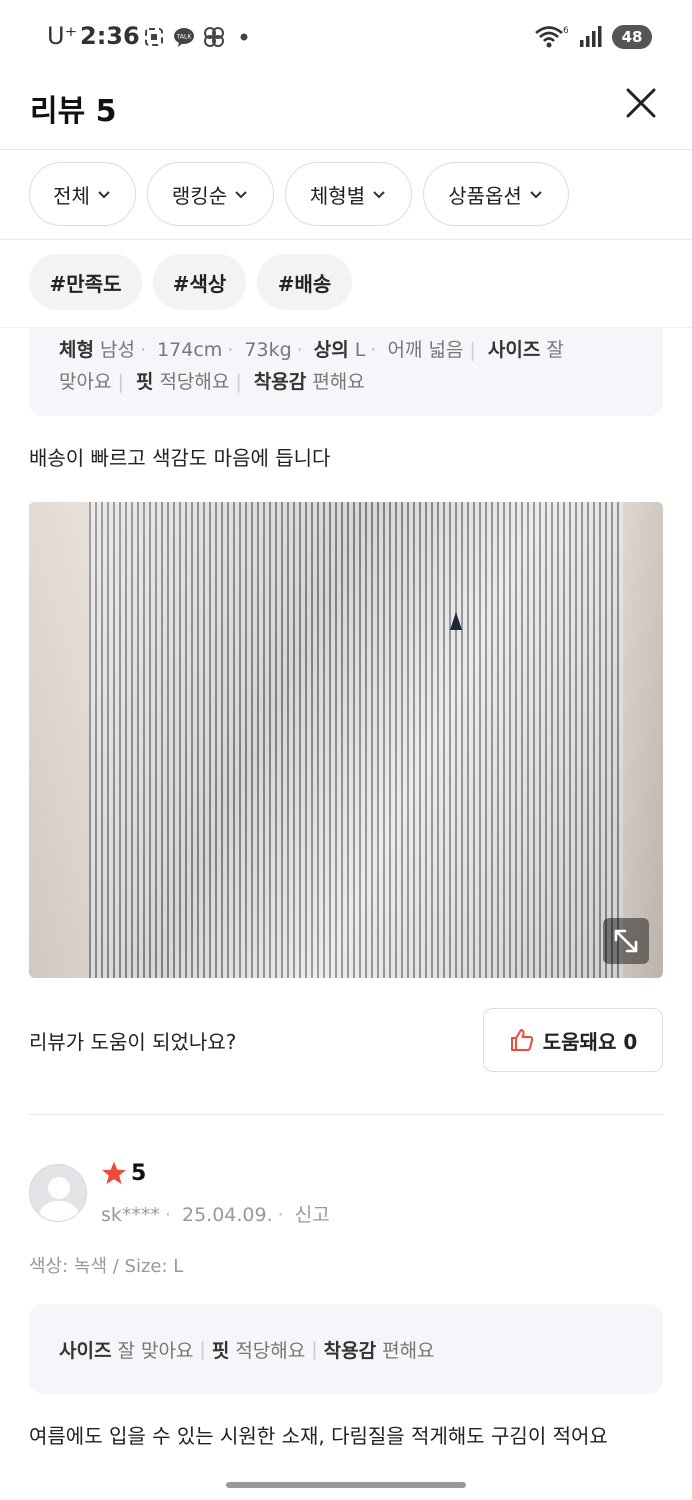  I want to click on shirt-logo-icon, so click(456, 621).